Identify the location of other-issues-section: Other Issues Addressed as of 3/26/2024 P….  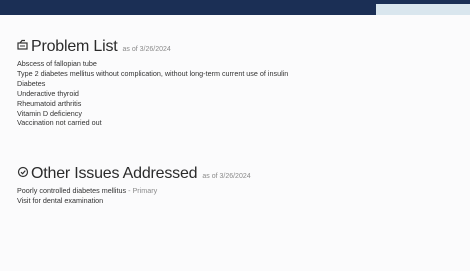
(134, 185).